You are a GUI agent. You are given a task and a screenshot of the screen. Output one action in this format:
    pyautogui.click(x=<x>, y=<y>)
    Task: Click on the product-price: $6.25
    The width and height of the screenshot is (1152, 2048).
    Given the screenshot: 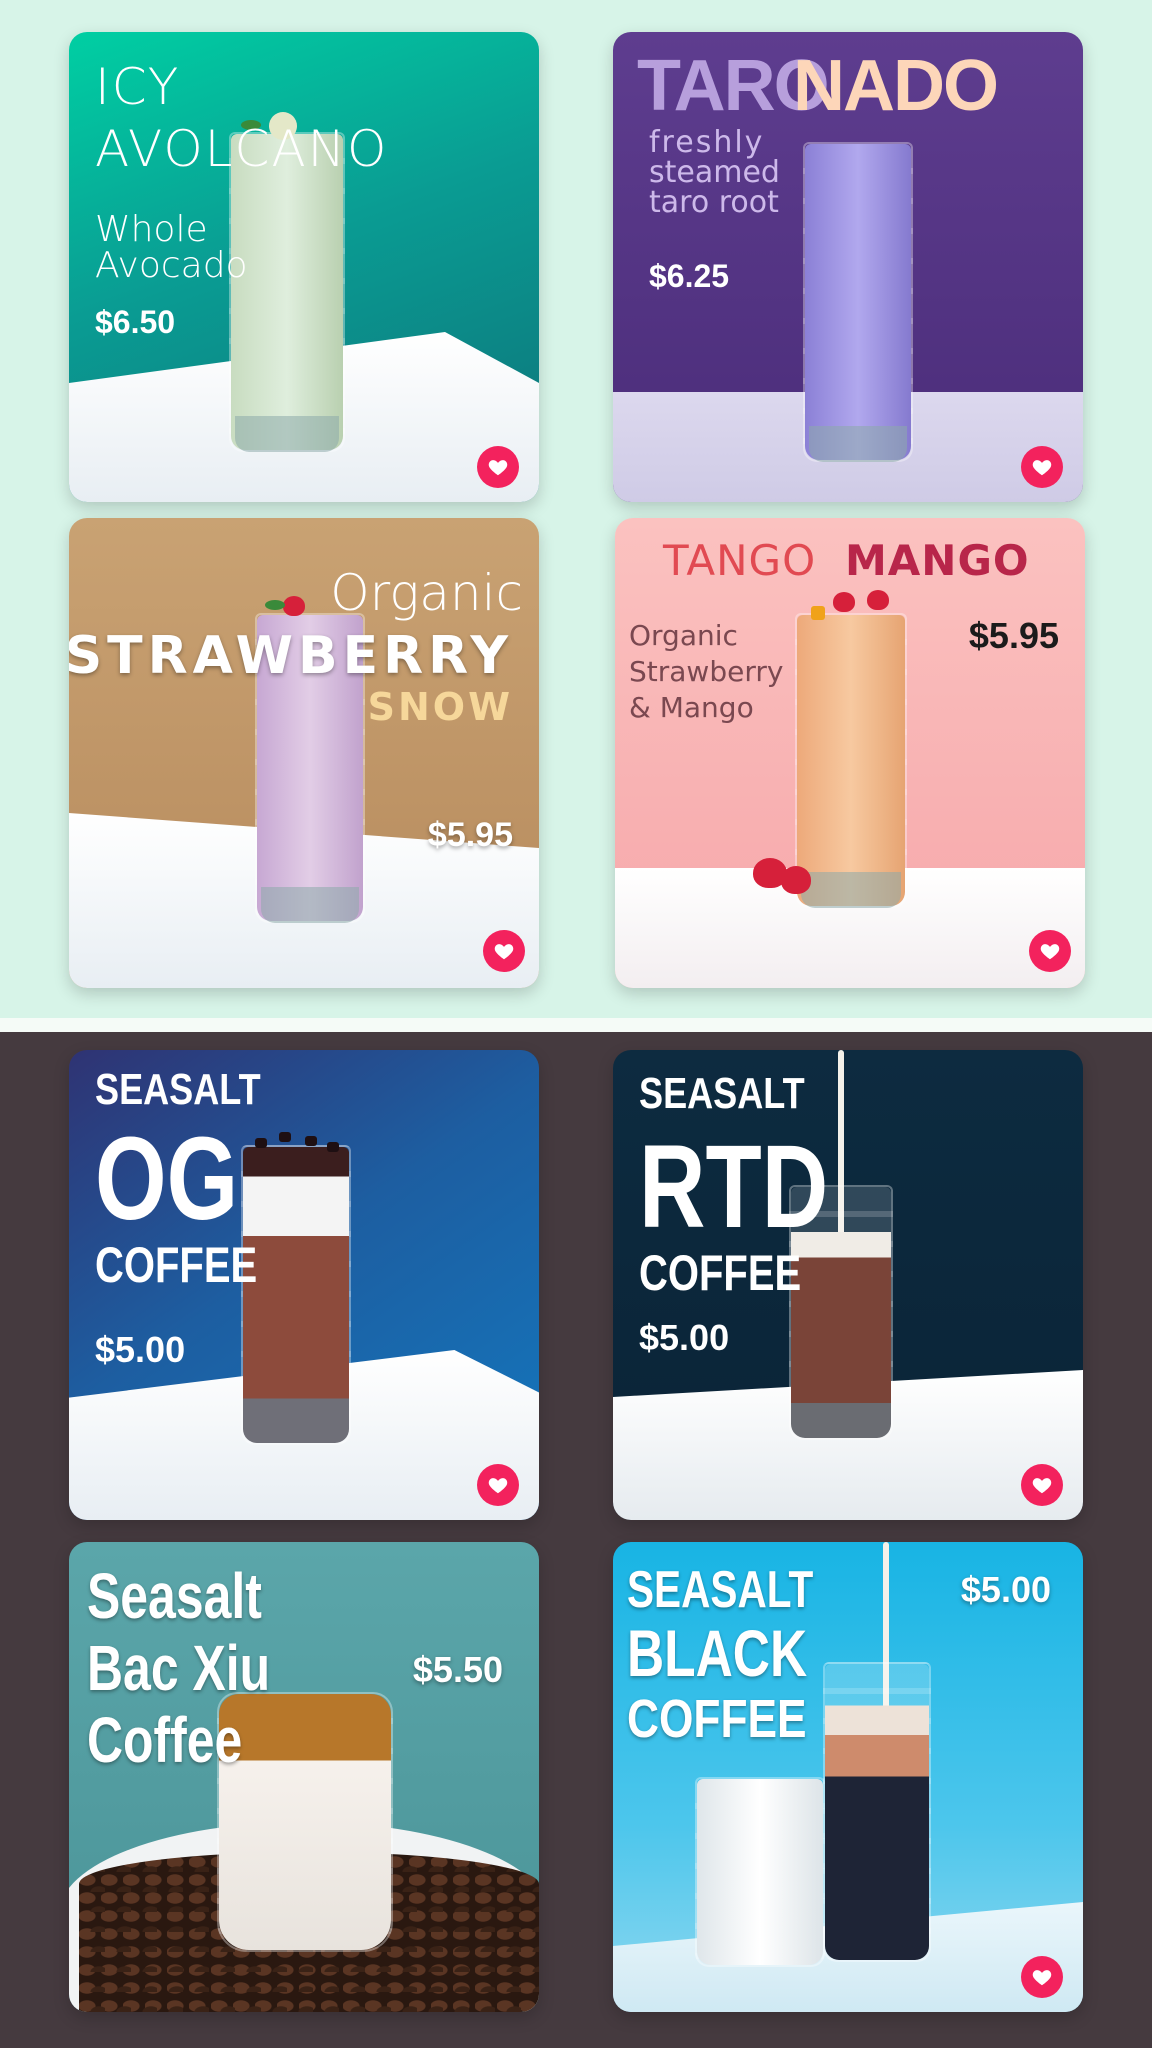 What is the action you would take?
    pyautogui.click(x=689, y=276)
    